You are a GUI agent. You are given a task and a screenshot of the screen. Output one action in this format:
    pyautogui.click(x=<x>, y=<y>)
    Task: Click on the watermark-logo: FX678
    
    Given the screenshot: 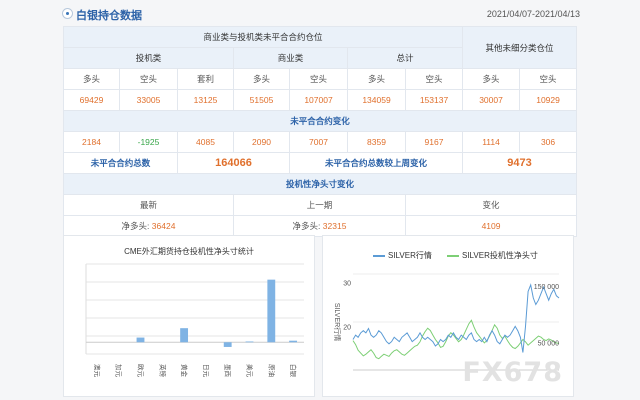 What is the action you would take?
    pyautogui.click(x=512, y=372)
    